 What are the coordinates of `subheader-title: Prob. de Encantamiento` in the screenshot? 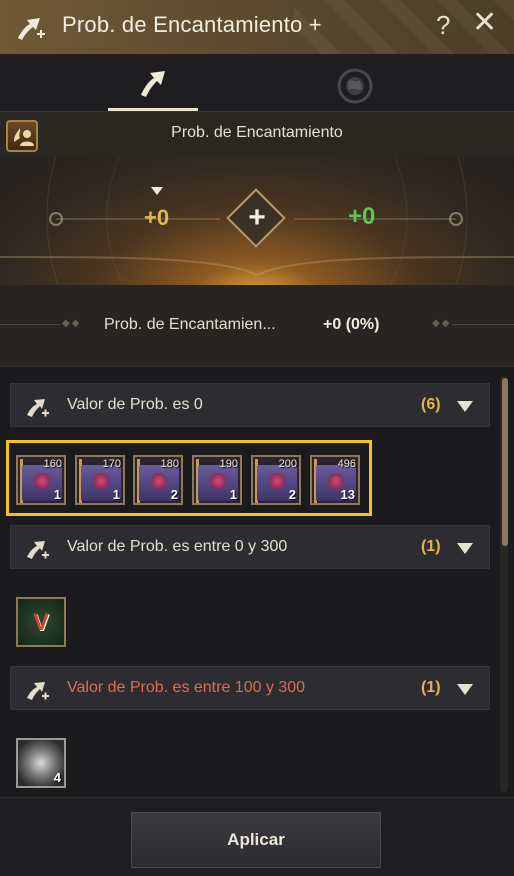 It's located at (257, 132).